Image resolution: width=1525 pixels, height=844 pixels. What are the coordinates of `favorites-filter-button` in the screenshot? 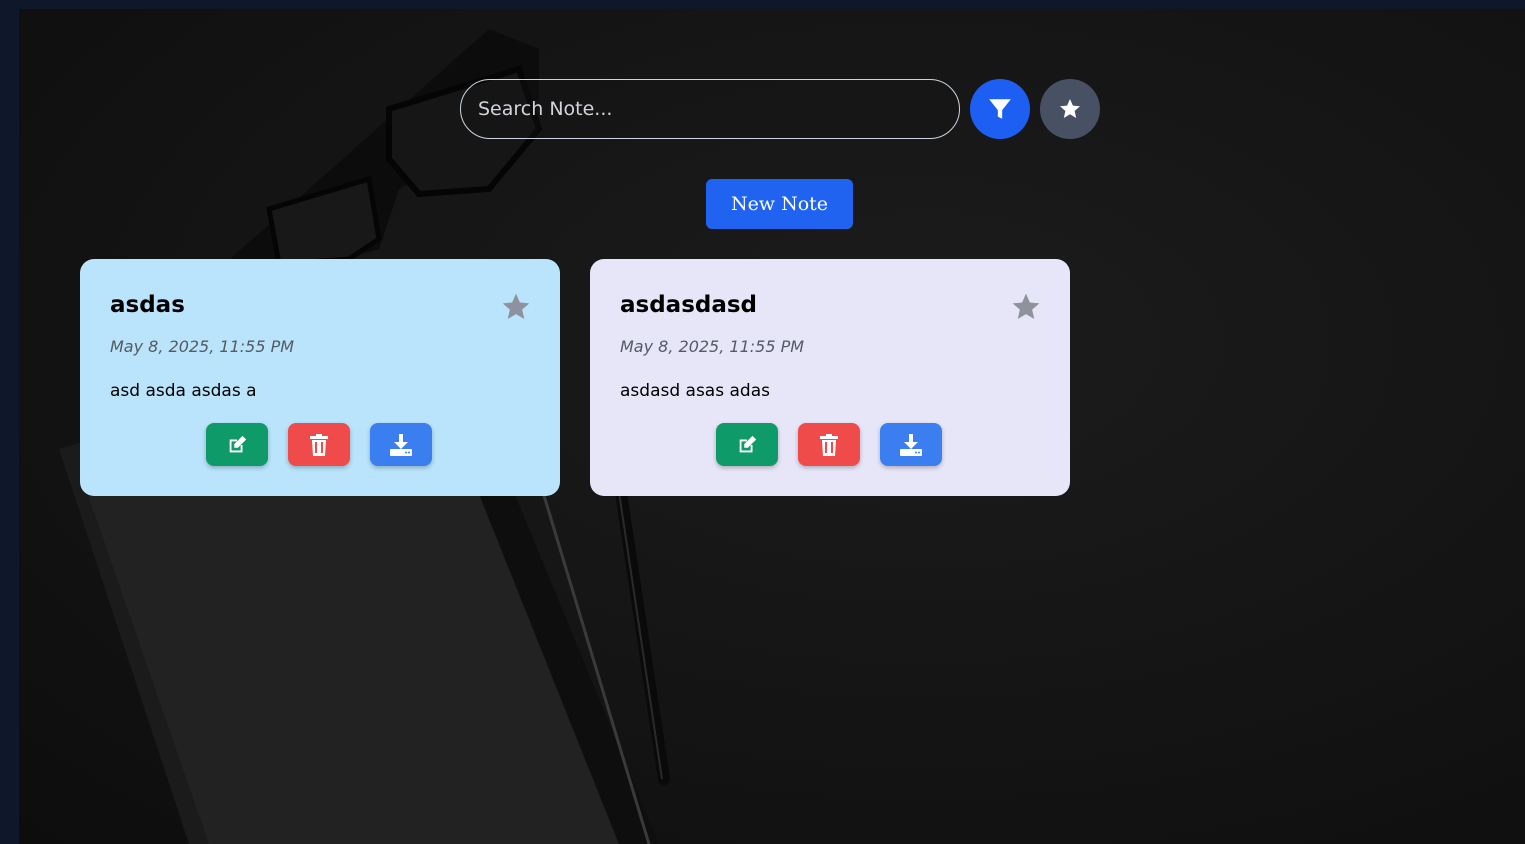 It's located at (1070, 109).